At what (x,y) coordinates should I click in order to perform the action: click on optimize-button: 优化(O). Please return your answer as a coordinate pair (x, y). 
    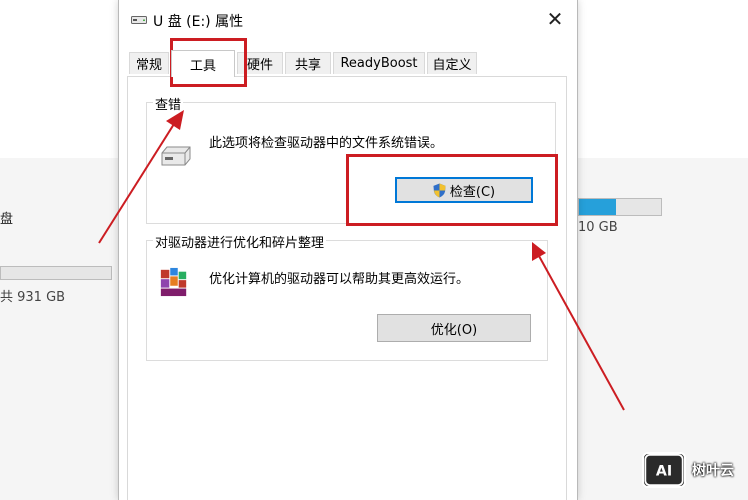
    Looking at the image, I should click on (454, 328).